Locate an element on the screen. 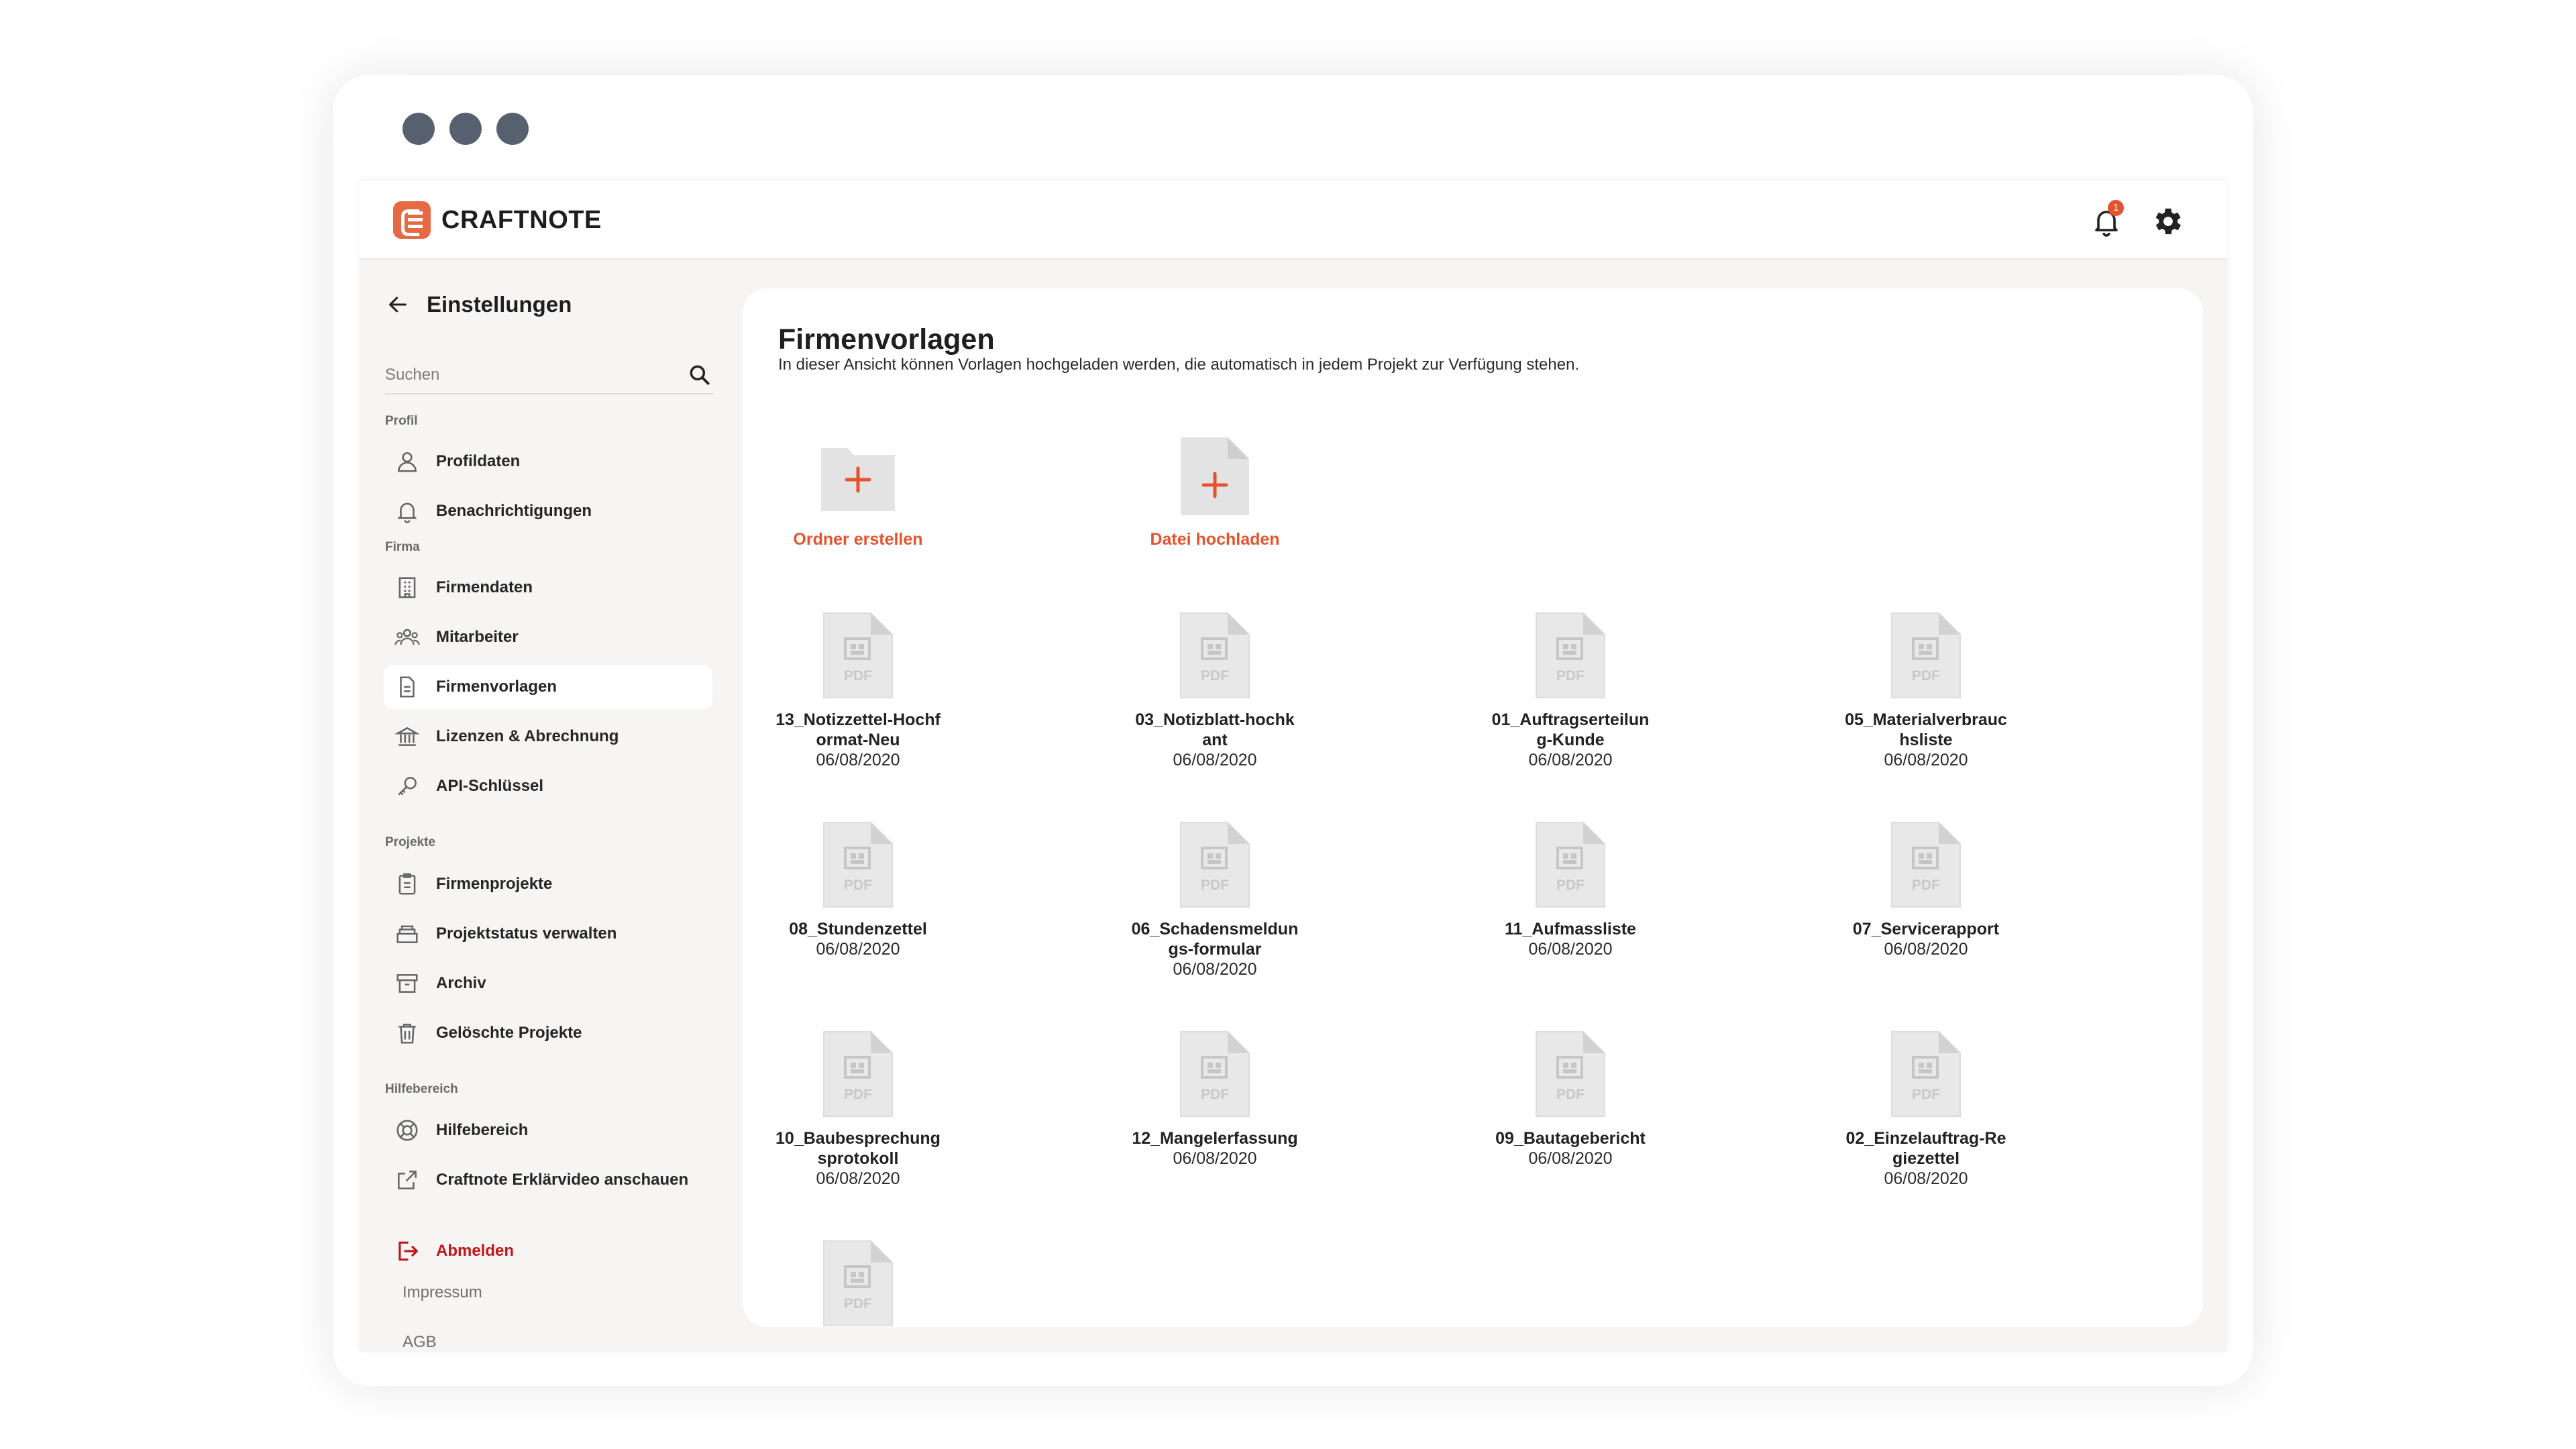 This screenshot has width=2576, height=1449. key-icon is located at coordinates (407, 786).